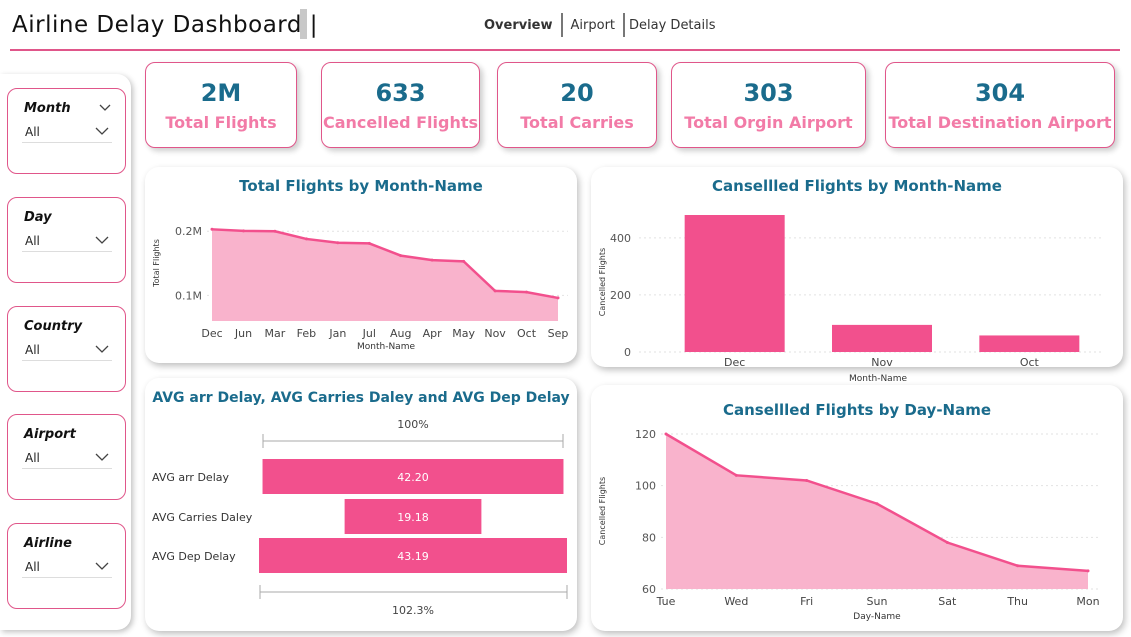 The image size is (1131, 637). Describe the element at coordinates (275, 333) in the screenshot. I see `x-tick-label: Mar` at that location.